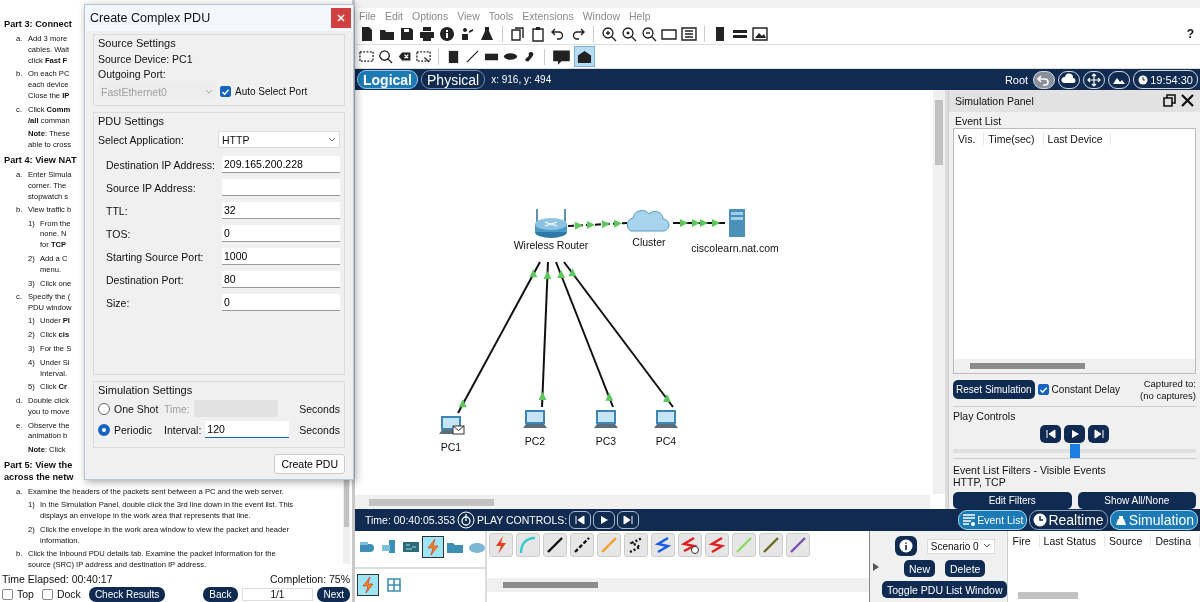 This screenshot has height=602, width=1200. What do you see at coordinates (137, 429) in the screenshot?
I see `radio-label: Periodic` at bounding box center [137, 429].